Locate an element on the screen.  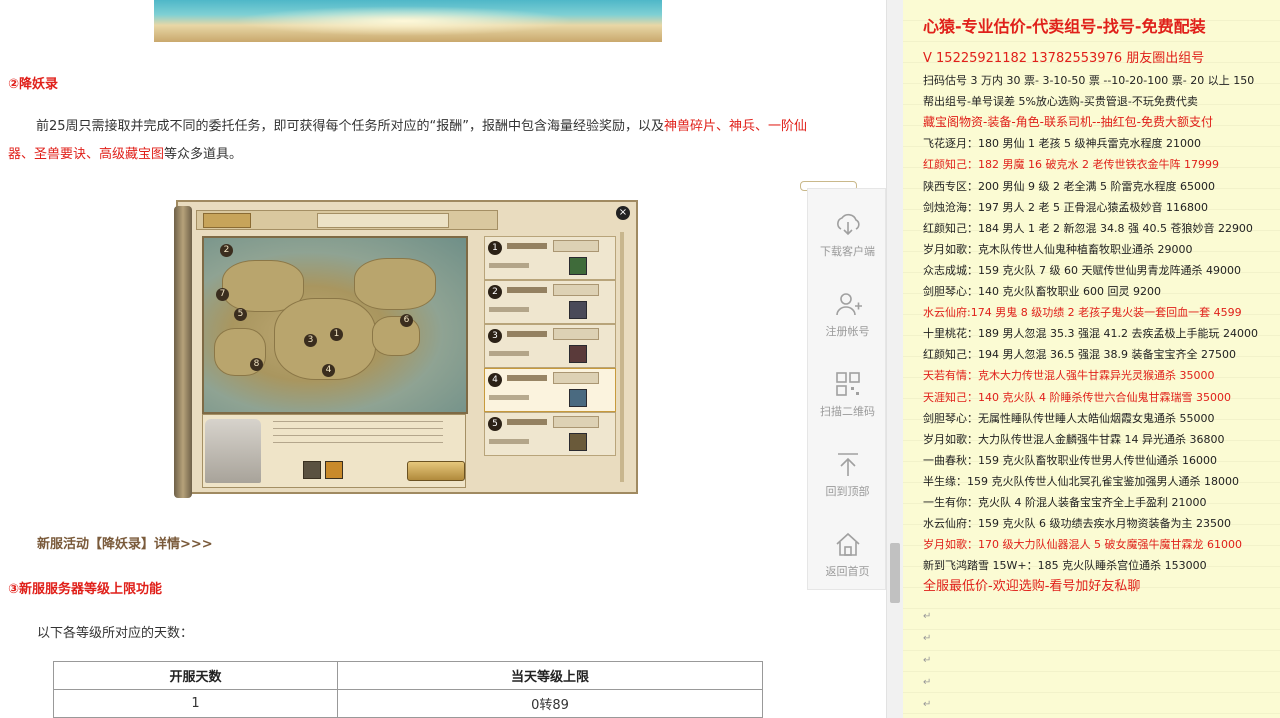
note-line: 半生缘：159 克火队传世人仙北冥孔雀宝鉴加强男人通杀 18000 is located at coordinates (1081, 481).